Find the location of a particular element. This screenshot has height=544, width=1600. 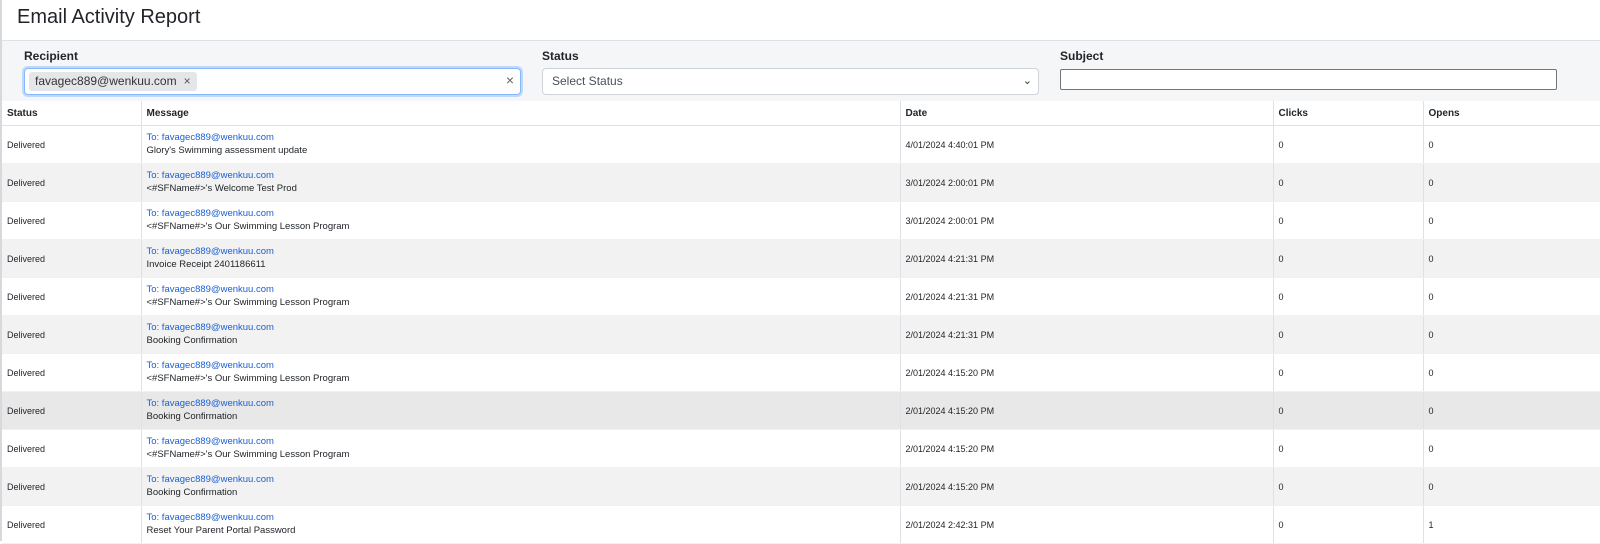

subject-label: Subject is located at coordinates (1082, 56).